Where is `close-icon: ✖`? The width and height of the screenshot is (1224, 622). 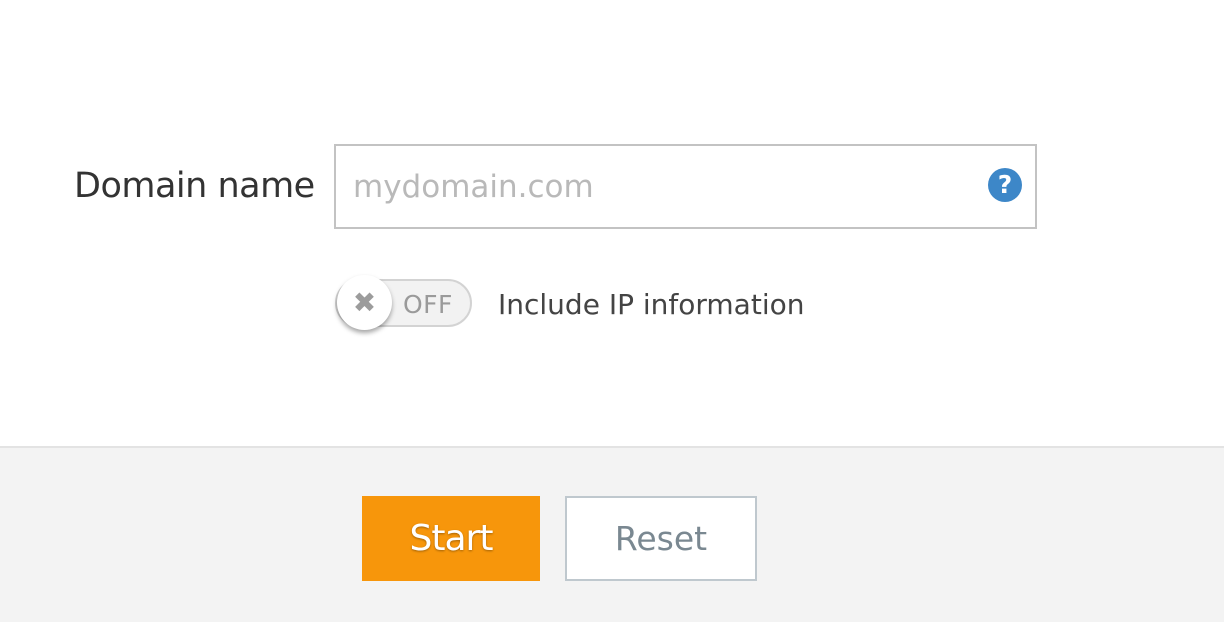
close-icon: ✖ is located at coordinates (364, 302).